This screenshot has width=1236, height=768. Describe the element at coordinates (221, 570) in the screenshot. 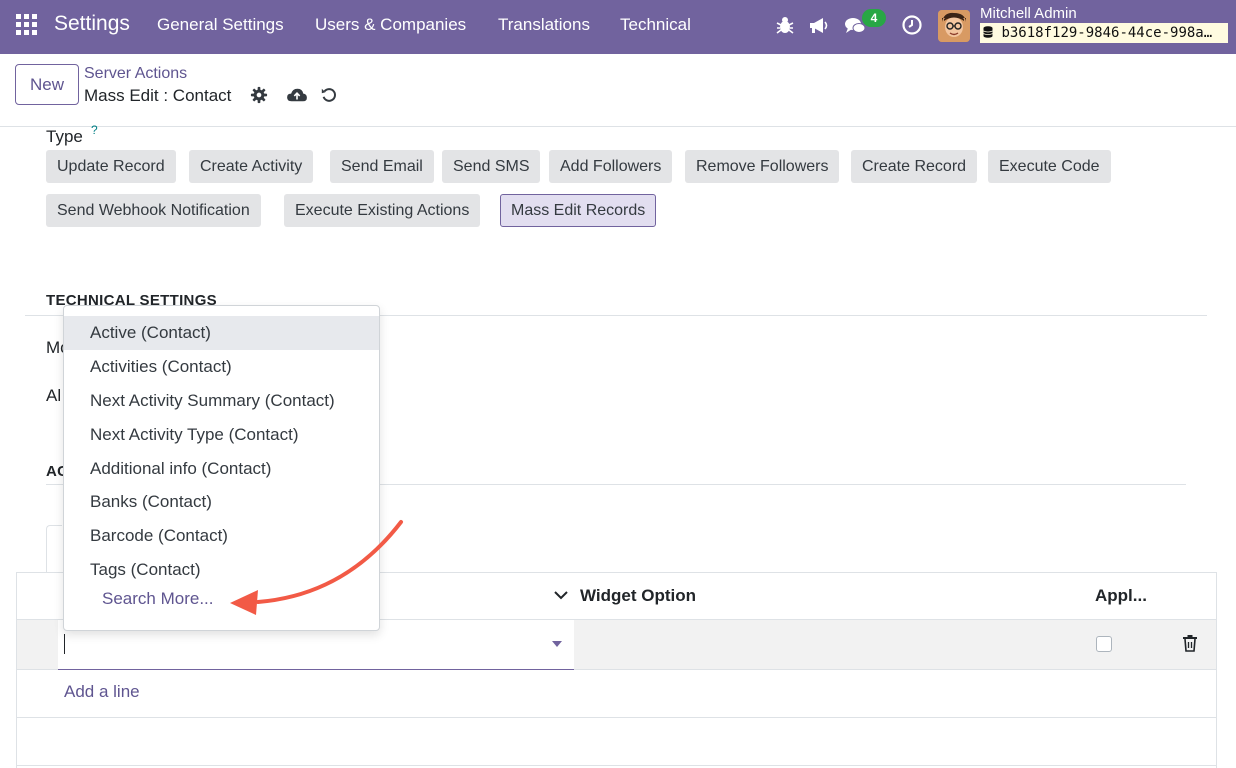

I see `dropdown-option-tags: Tags (Contact)` at that location.